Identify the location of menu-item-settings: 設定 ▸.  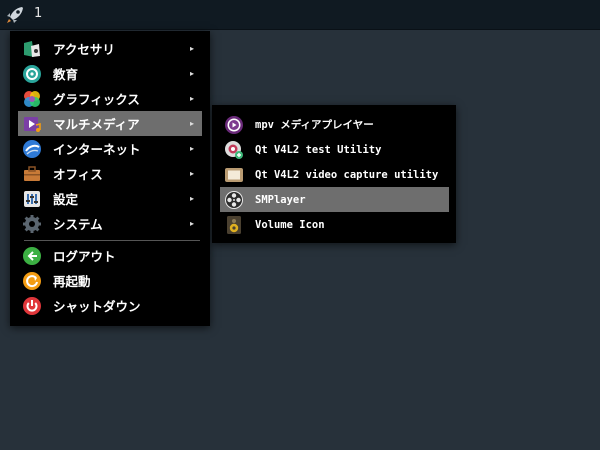
(110, 198).